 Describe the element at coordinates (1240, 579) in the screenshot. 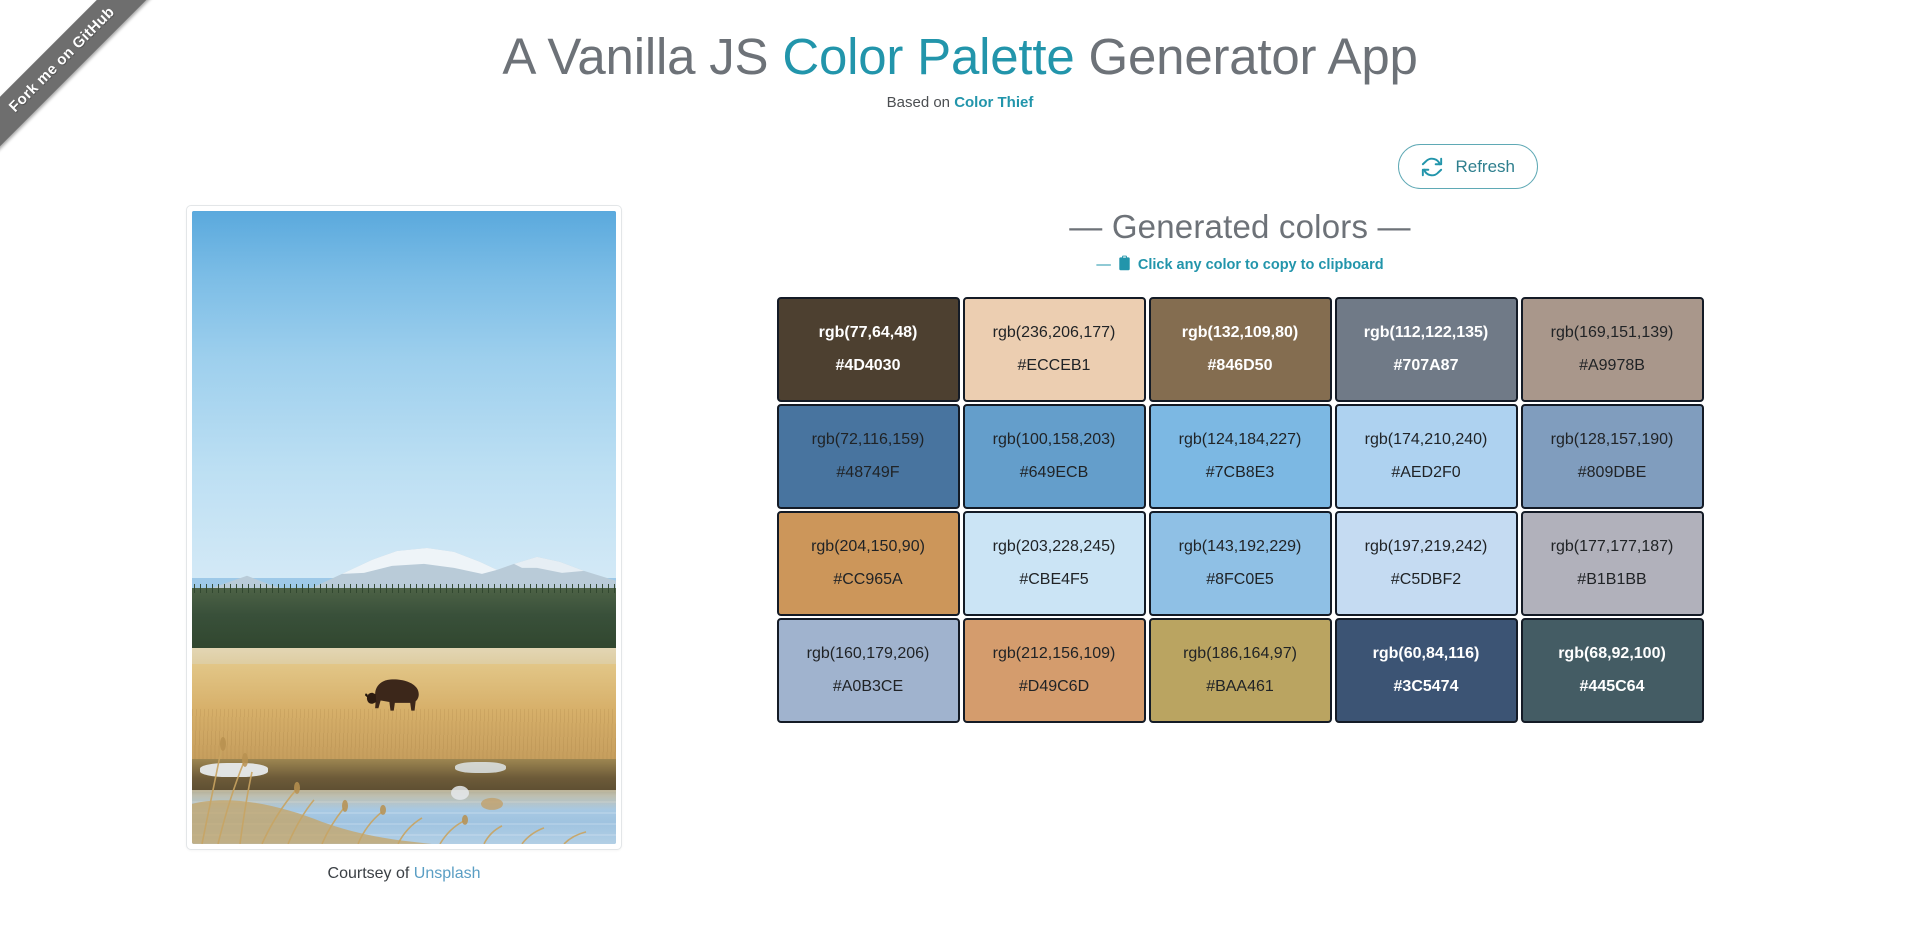

I see `swatch-hex-label: #8FC0E5` at that location.